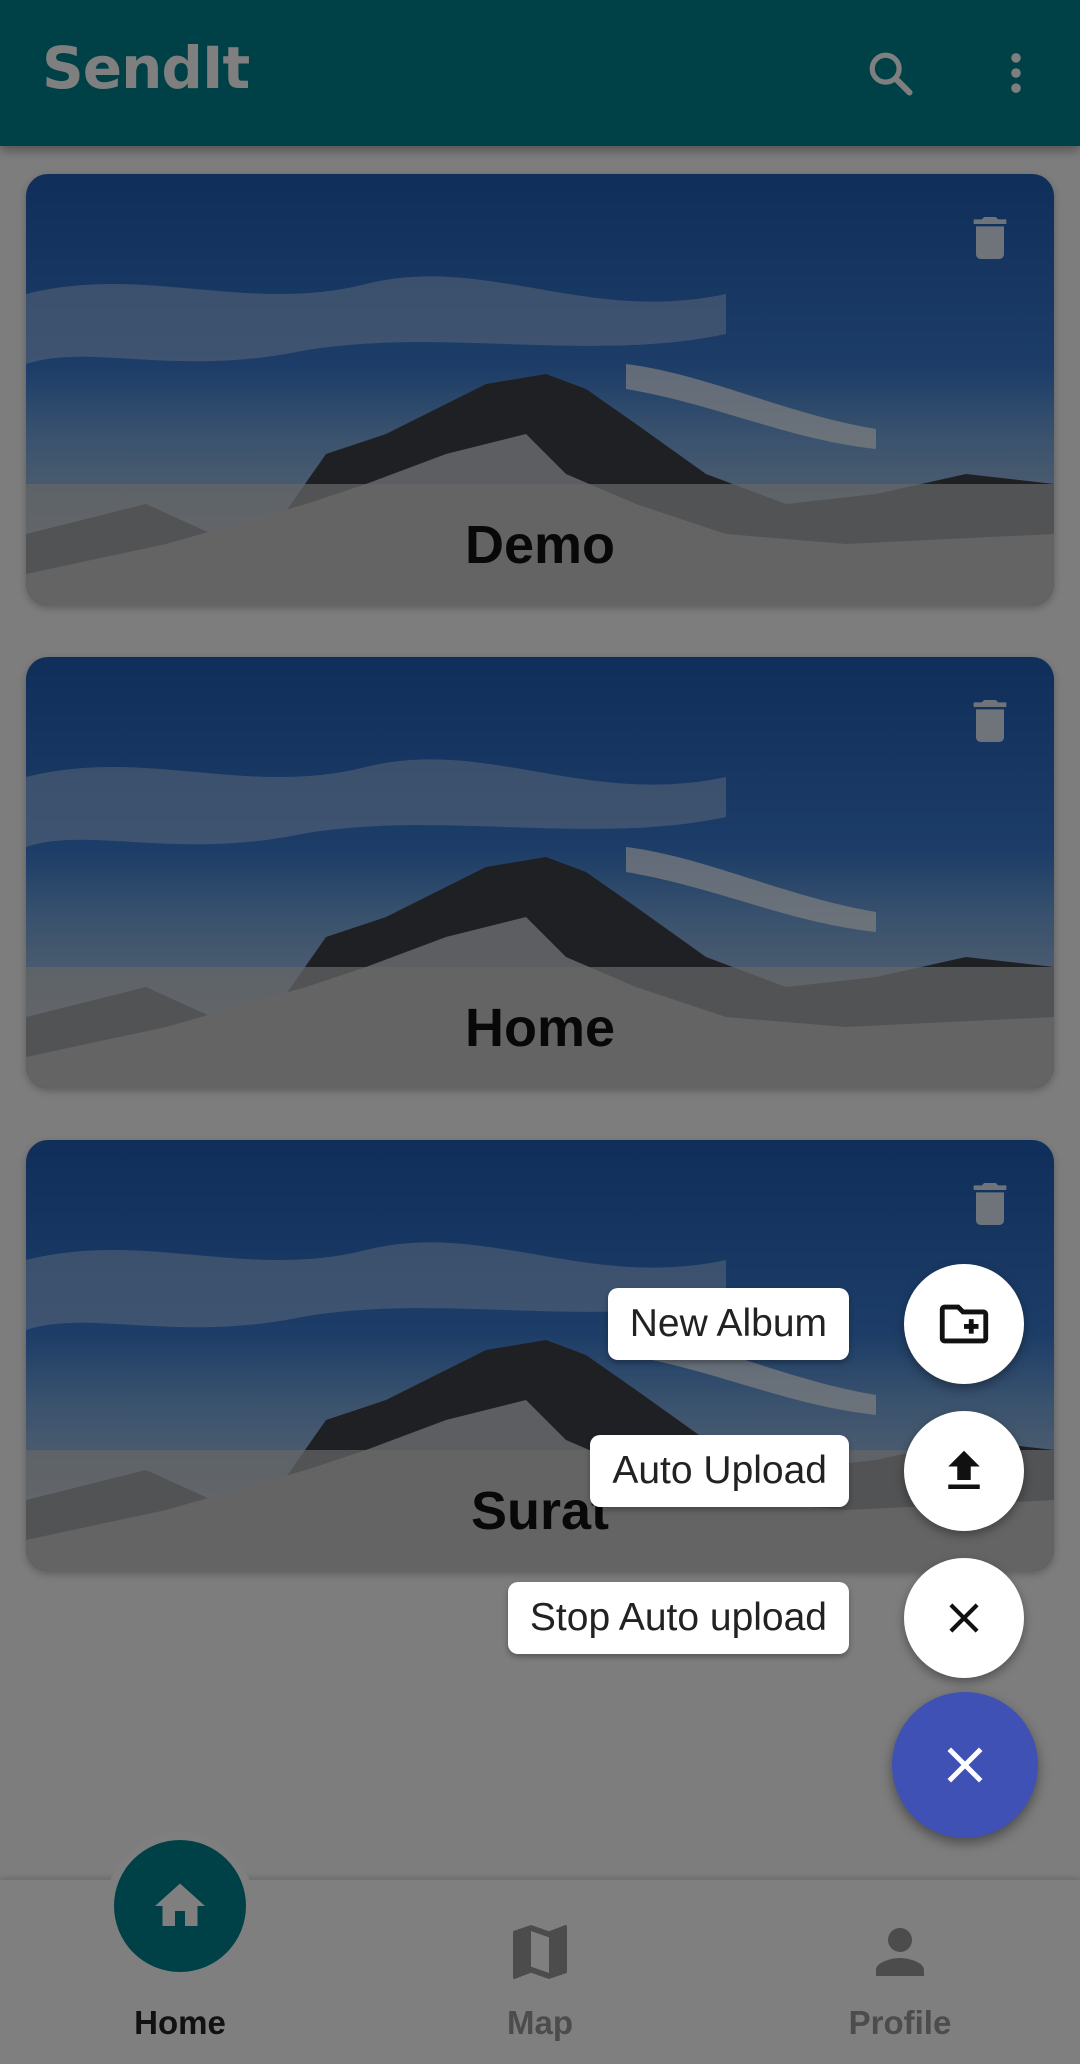 The image size is (1080, 2064). I want to click on speed-dial-label-new-album: New Album, so click(728, 1324).